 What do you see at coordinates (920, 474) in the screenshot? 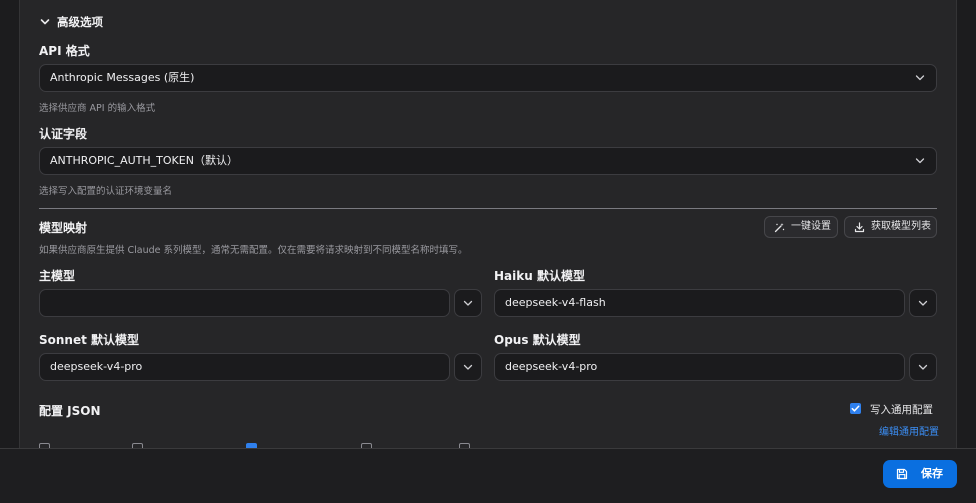
I see `save-button: 保存` at bounding box center [920, 474].